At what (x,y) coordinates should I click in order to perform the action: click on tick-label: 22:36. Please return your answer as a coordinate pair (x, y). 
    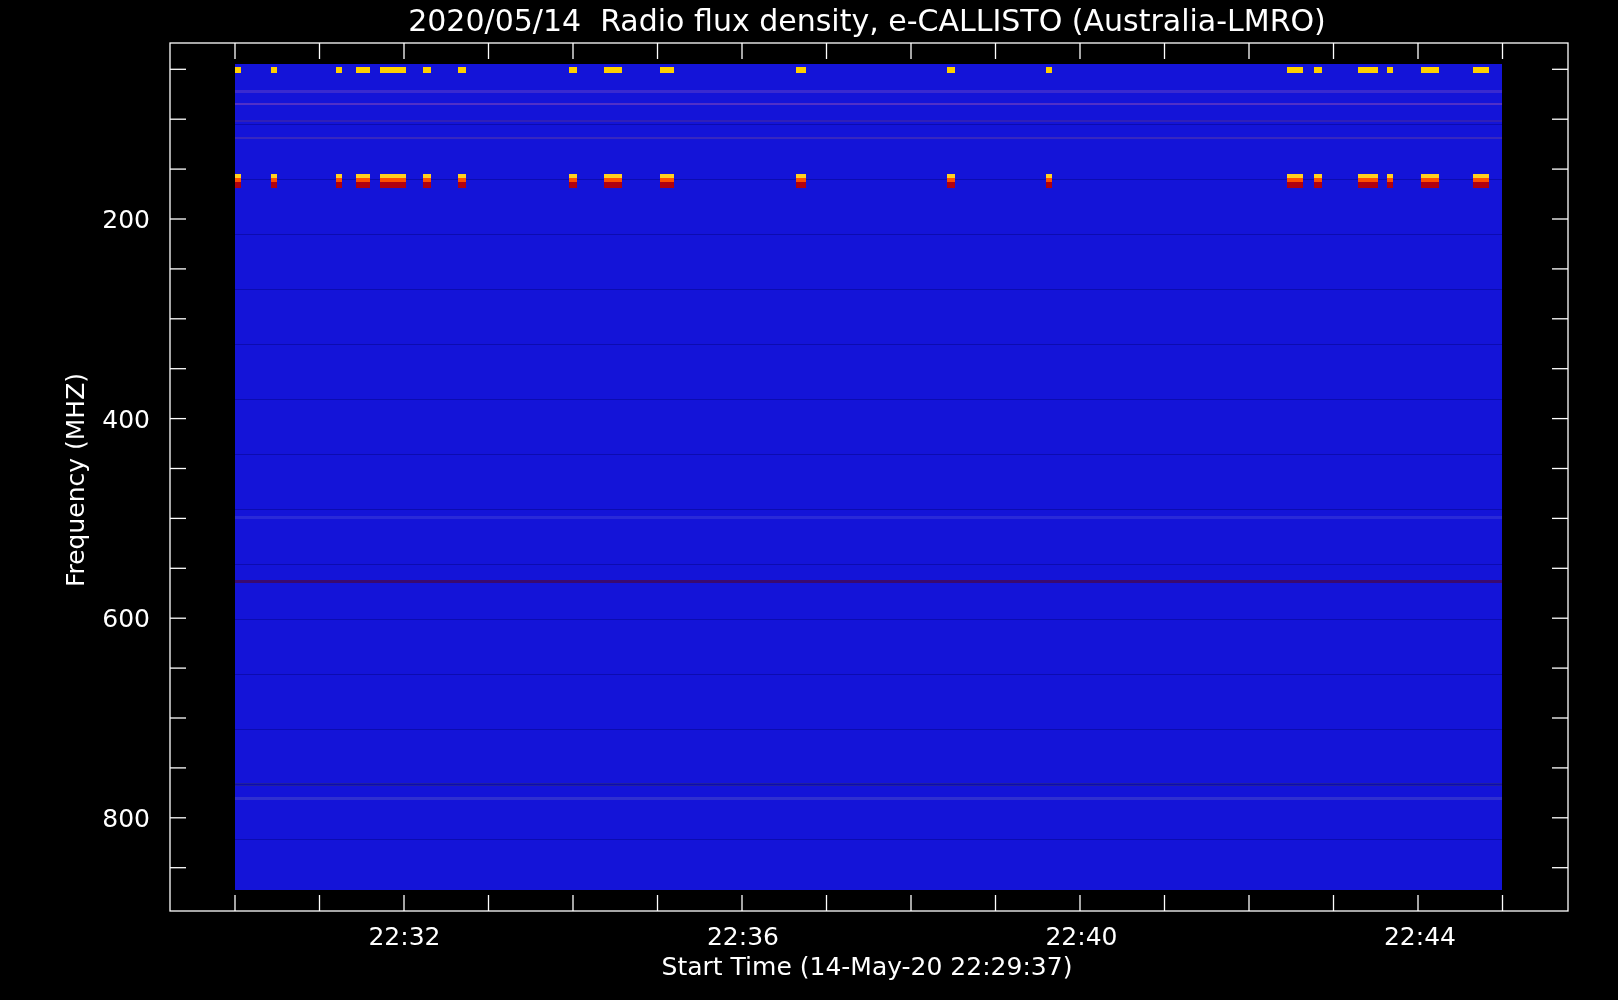
    Looking at the image, I should click on (743, 936).